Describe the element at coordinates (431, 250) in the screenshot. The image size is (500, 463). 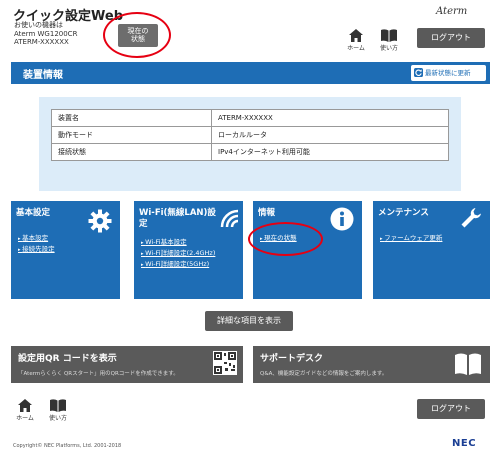
I see `maintenance-card: メンテナンス ファームウェア更新` at that location.